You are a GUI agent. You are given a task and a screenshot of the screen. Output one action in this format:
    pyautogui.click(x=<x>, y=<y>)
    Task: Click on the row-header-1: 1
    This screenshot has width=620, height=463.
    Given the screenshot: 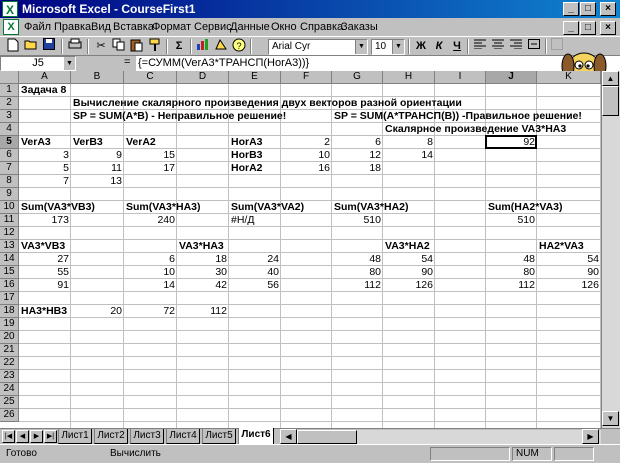 What is the action you would take?
    pyautogui.click(x=9, y=90)
    